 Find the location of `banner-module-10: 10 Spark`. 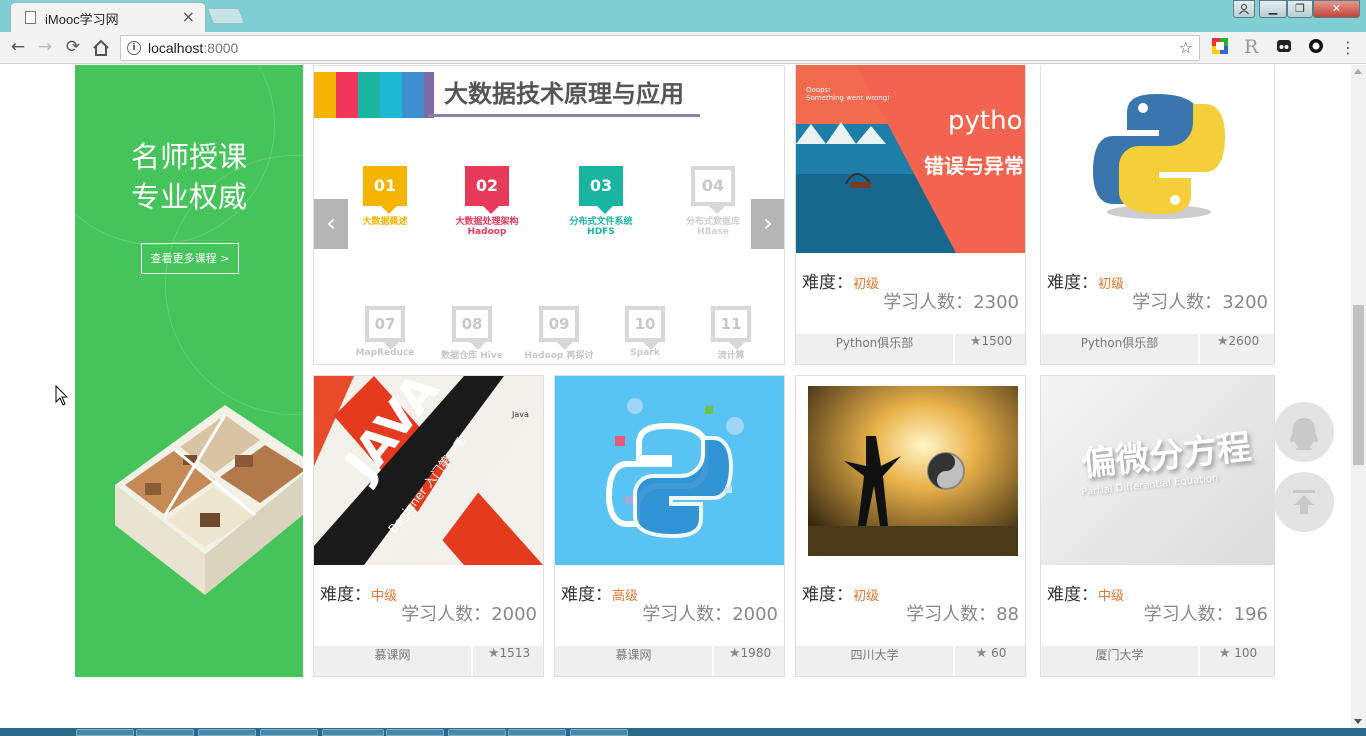

banner-module-10: 10 Spark is located at coordinates (645, 332).